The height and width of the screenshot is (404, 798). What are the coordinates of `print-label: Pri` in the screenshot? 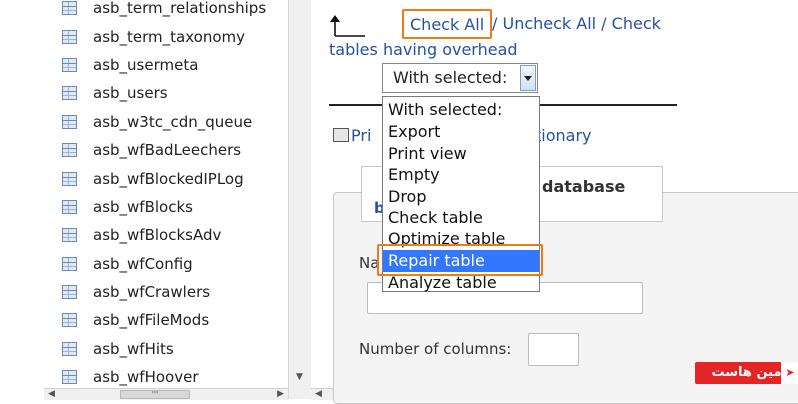 It's located at (361, 135).